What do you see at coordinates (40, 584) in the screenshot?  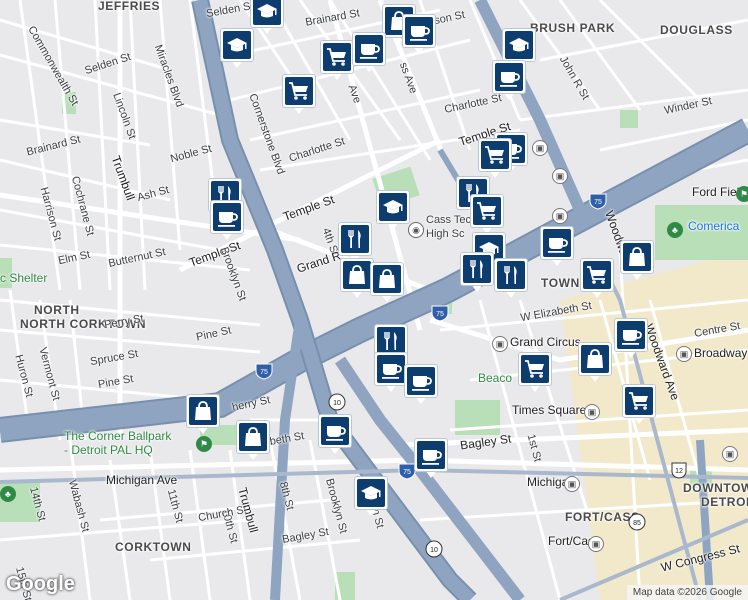 I see `google-logo: Google` at bounding box center [40, 584].